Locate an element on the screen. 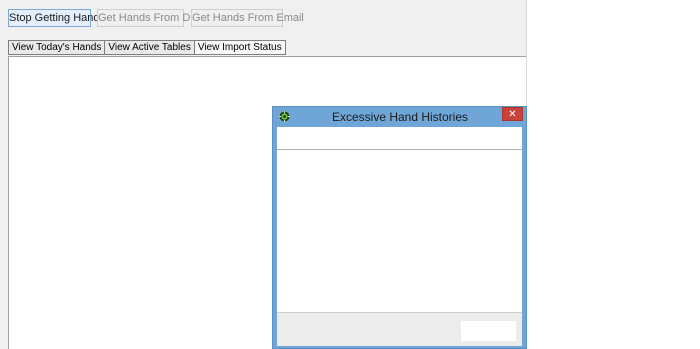 The image size is (700, 349). close-icon: ✕ is located at coordinates (512, 114).